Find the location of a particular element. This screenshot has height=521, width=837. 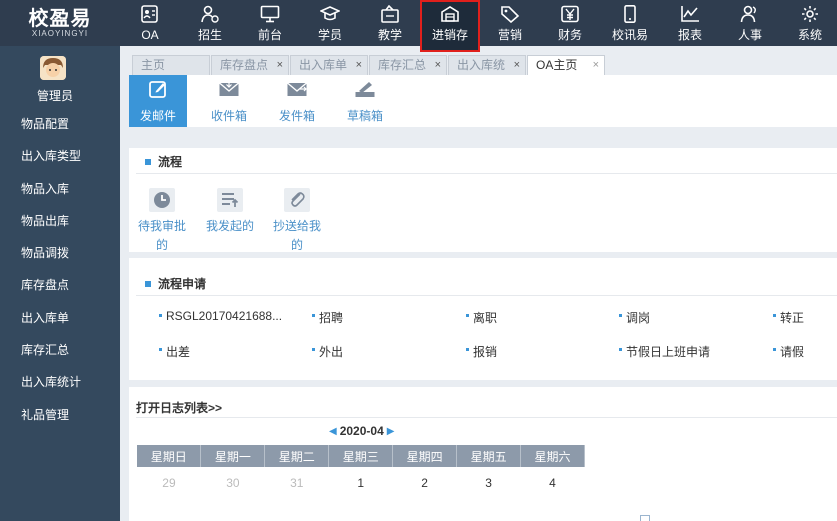

sidebar-item-transfer: 物品调拨 is located at coordinates (60, 253).